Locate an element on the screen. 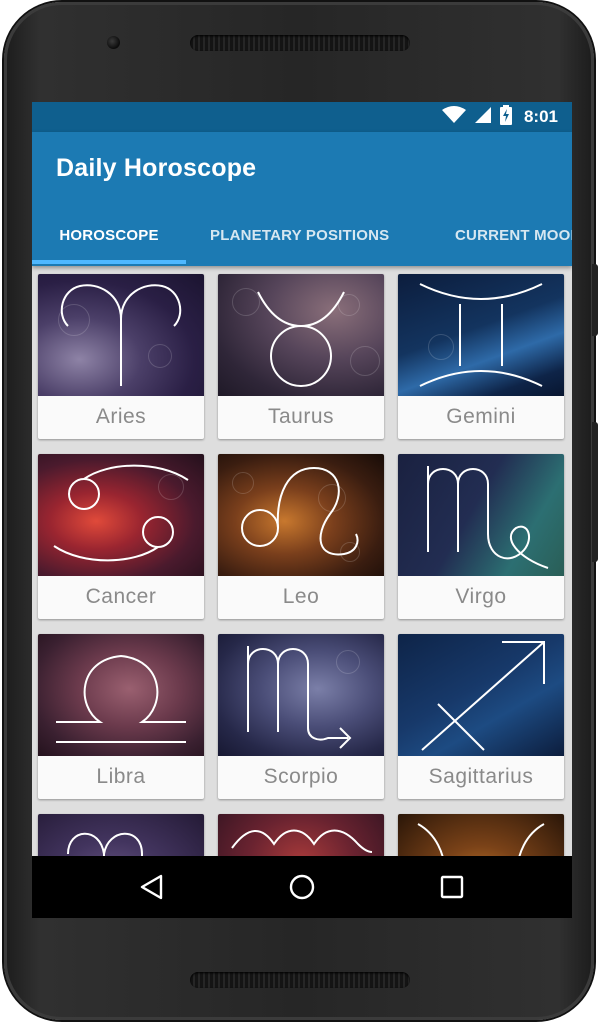 Image resolution: width=600 pixels, height=1024 pixels. sign-label: Leo is located at coordinates (301, 596).